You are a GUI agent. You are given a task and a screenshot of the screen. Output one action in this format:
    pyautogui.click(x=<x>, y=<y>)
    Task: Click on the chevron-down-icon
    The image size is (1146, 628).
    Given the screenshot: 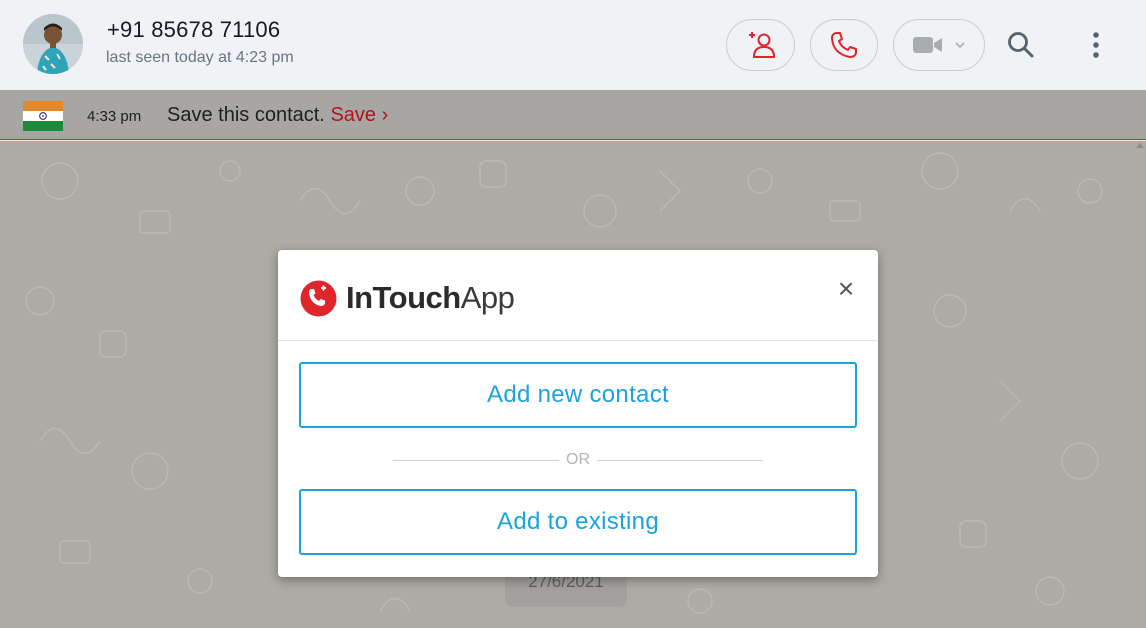 What is the action you would take?
    pyautogui.click(x=960, y=45)
    